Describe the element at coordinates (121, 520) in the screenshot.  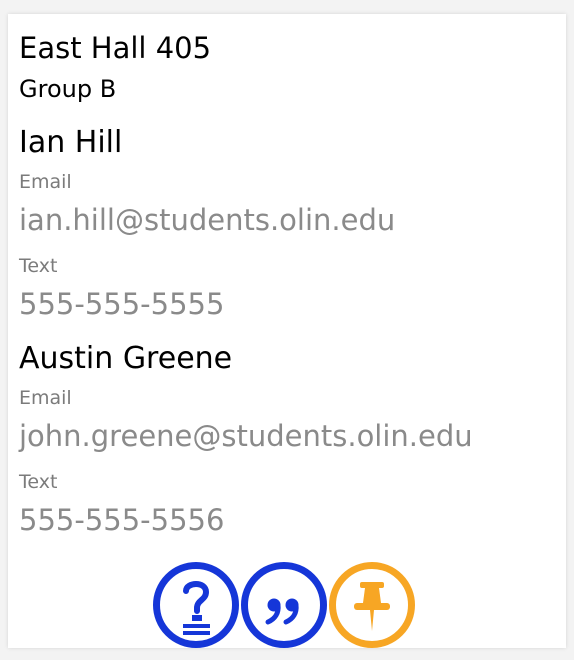
I see `phone-value: 555-555-5556` at that location.